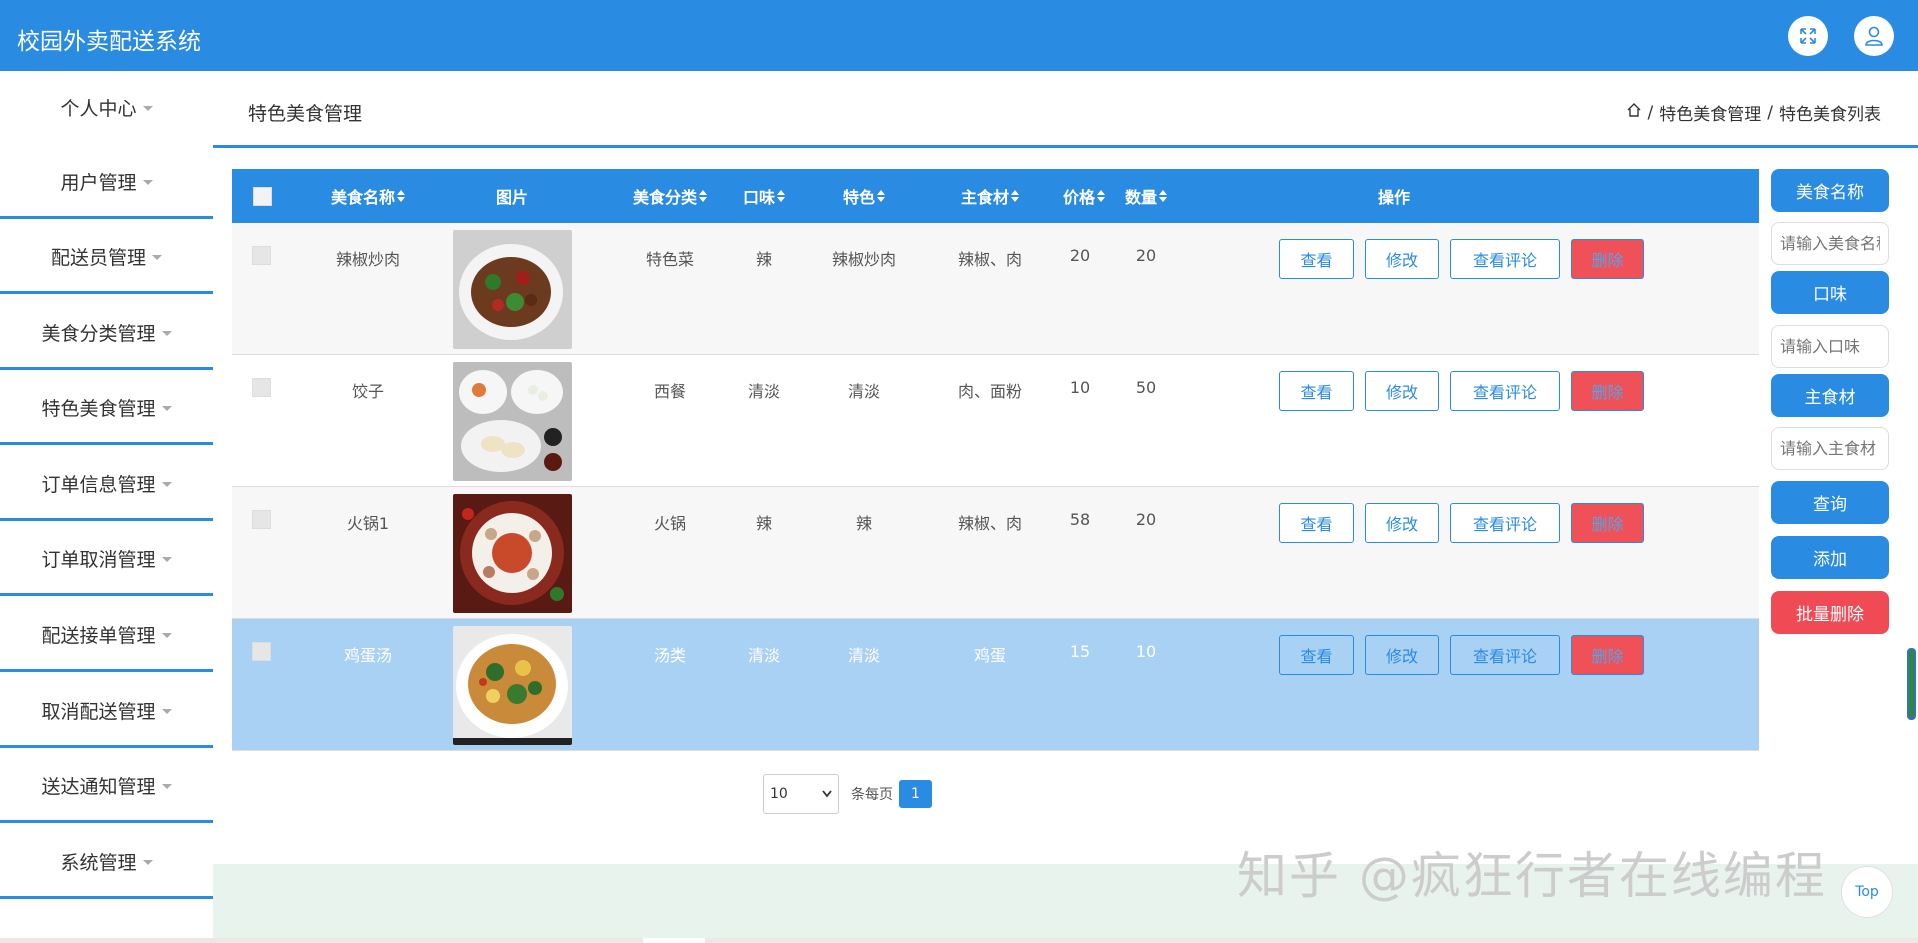 Image resolution: width=1918 pixels, height=943 pixels. I want to click on user-icon, so click(1874, 36).